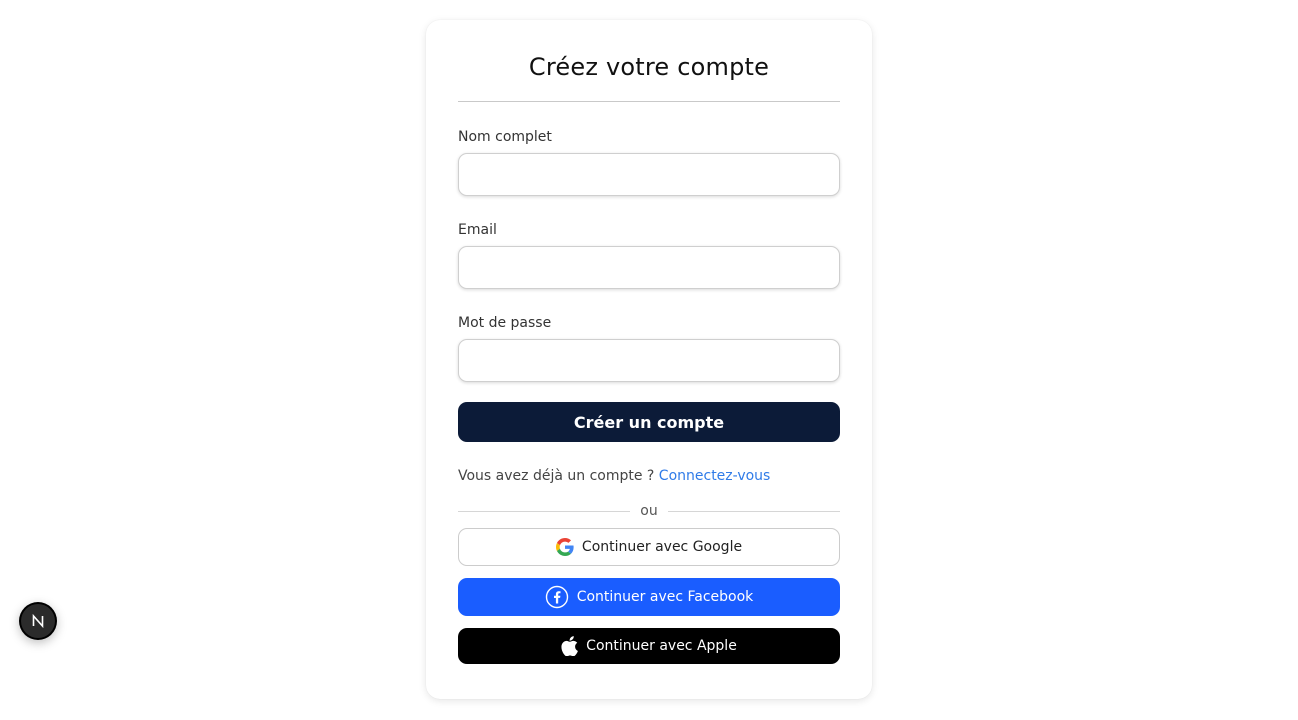 This screenshot has height=720, width=1298. Describe the element at coordinates (661, 646) in the screenshot. I see `apple-button-label: Continuer avec Apple` at that location.